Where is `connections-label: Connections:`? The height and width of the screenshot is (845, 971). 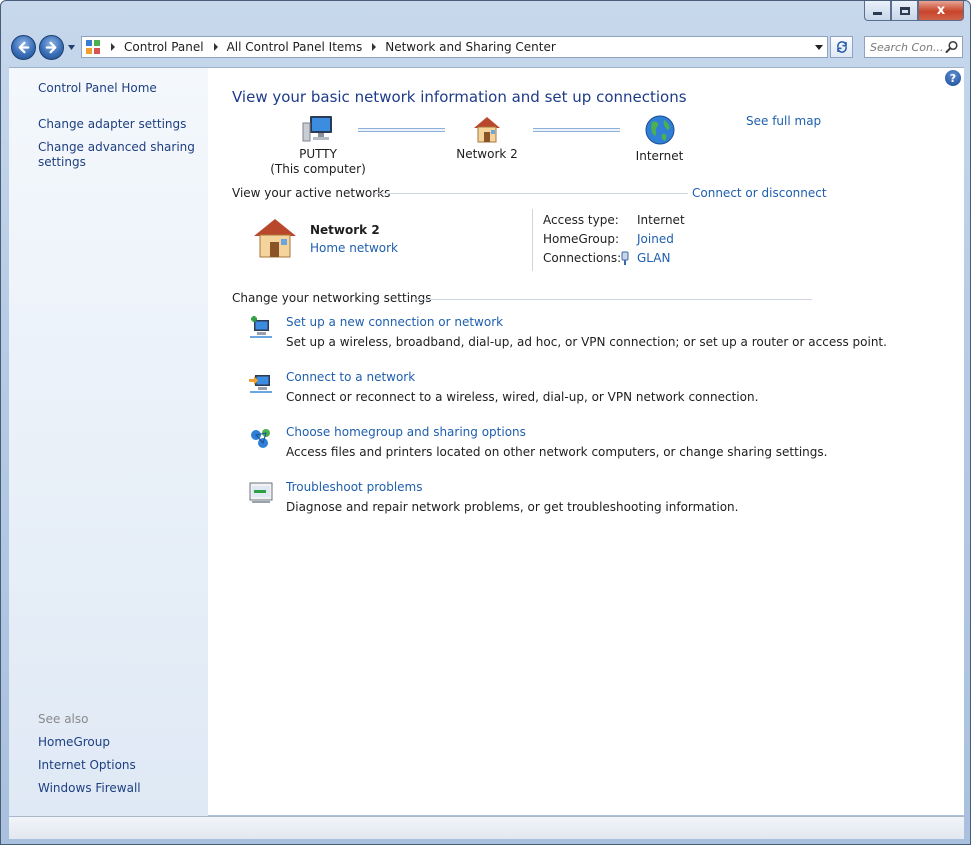
connections-label: Connections: is located at coordinates (582, 258).